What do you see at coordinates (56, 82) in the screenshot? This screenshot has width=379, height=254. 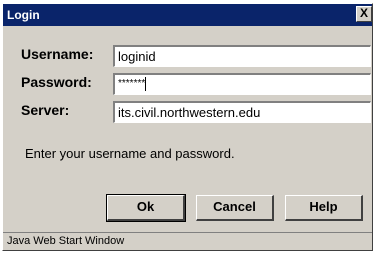 I see `password-label: Password:` at bounding box center [56, 82].